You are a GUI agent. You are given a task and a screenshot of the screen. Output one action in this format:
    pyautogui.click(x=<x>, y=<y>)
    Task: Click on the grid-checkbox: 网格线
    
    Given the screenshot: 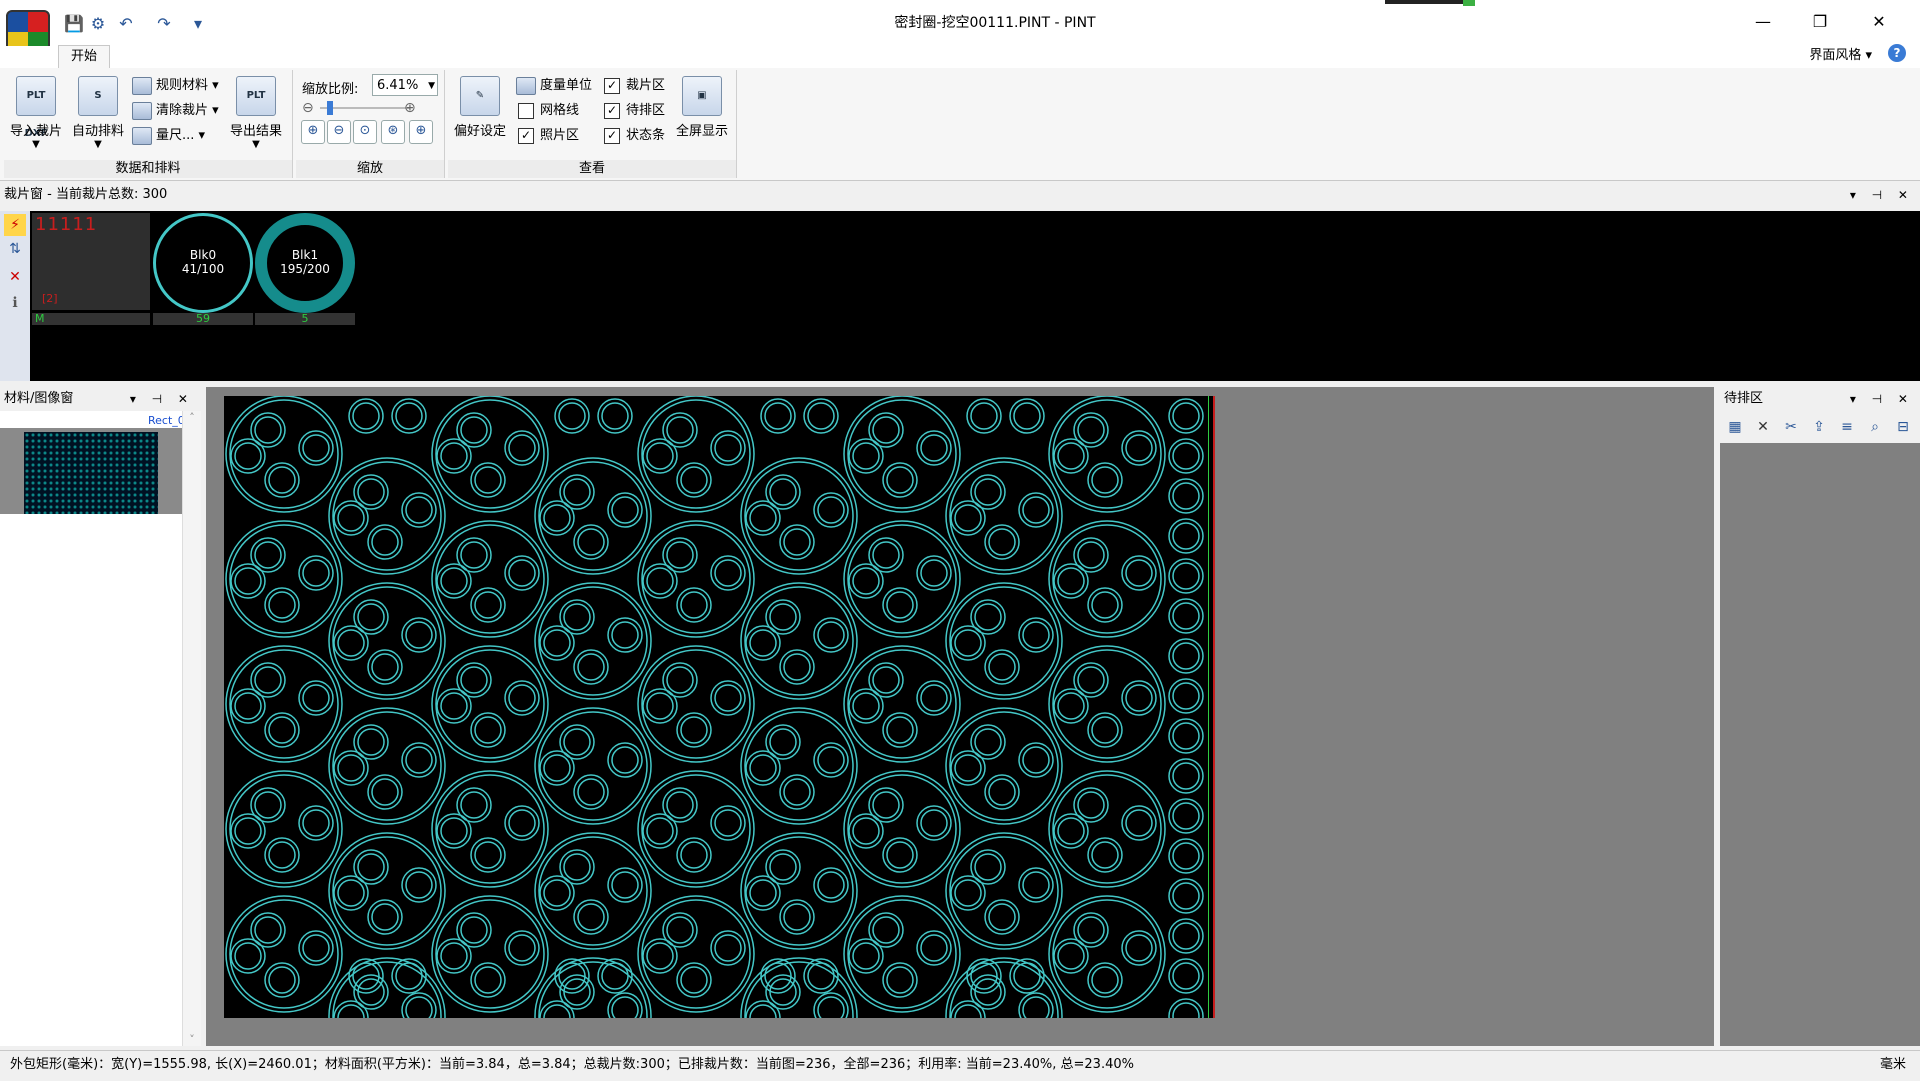 What is the action you would take?
    pyautogui.click(x=548, y=111)
    